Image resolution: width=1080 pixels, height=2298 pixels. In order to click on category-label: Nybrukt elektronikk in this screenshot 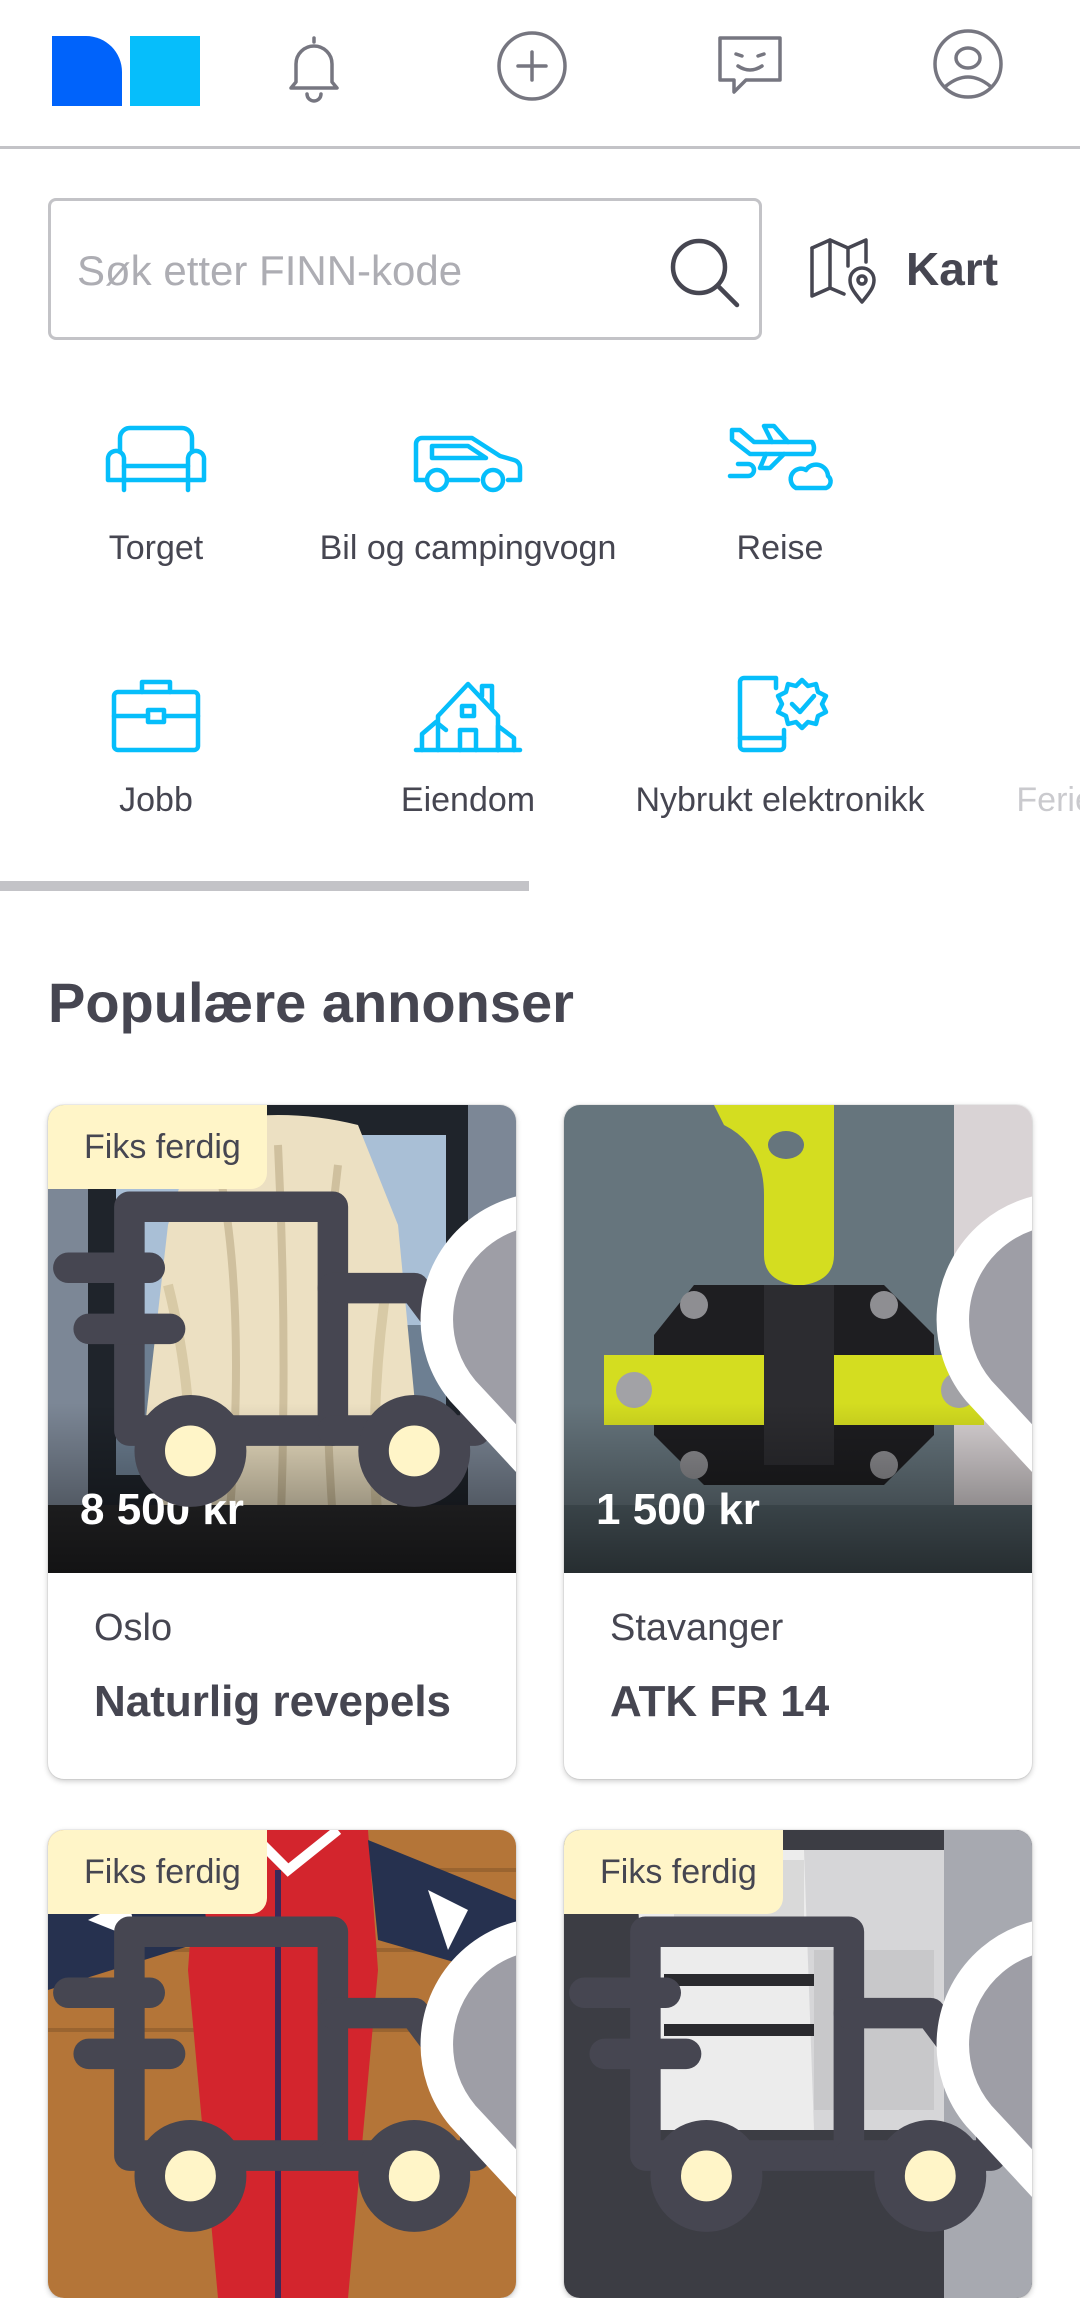, I will do `click(780, 800)`.